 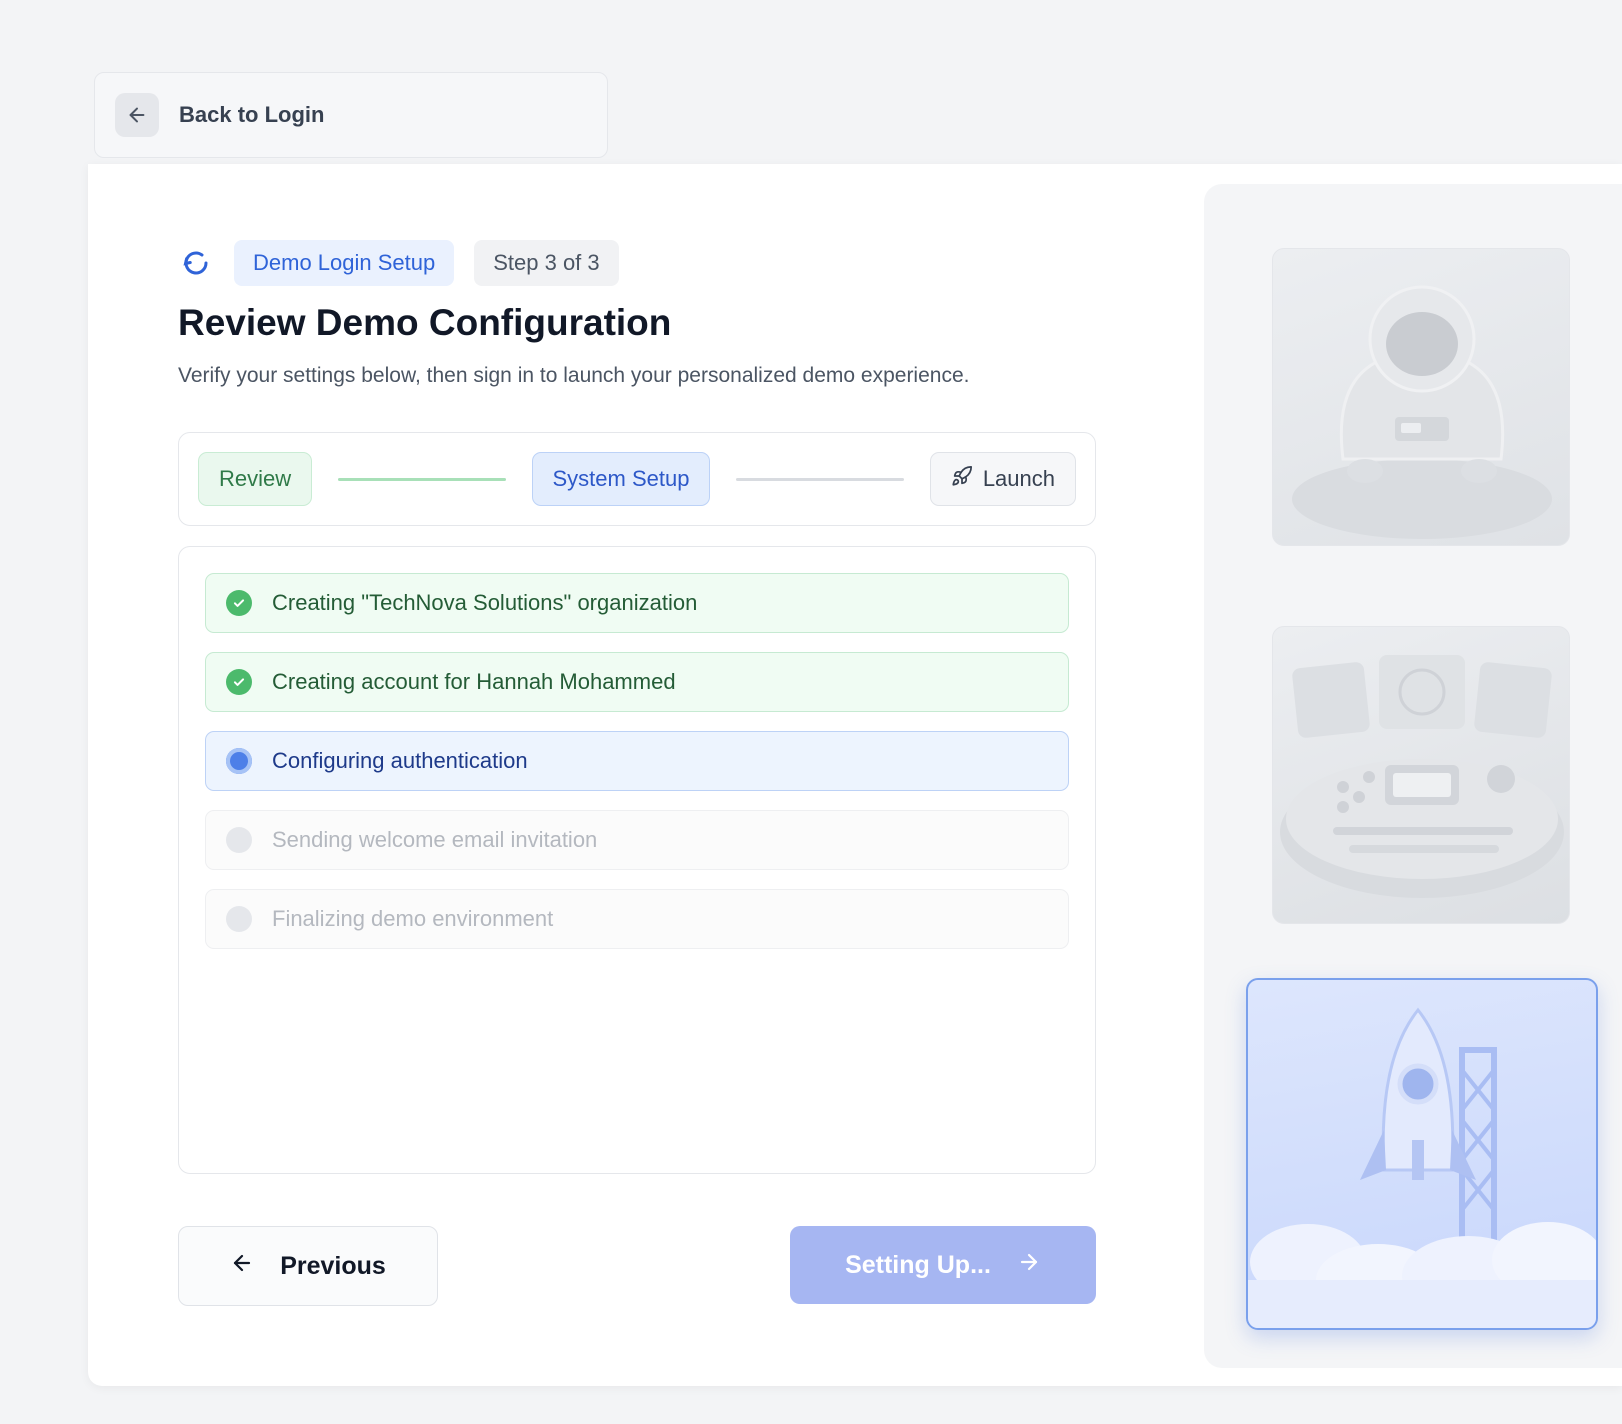 I want to click on list-item: Sending welcome email invitation, so click(x=637, y=840).